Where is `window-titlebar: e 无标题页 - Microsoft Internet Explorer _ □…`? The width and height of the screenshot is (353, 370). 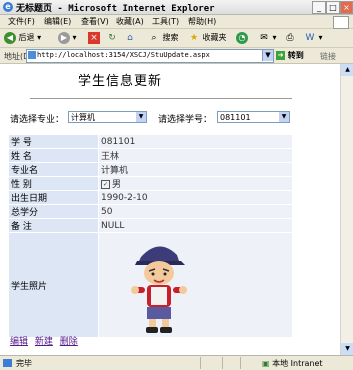 window-titlebar: e 无标题页 - Microsoft Internet Explorer _ □… is located at coordinates (176, 7).